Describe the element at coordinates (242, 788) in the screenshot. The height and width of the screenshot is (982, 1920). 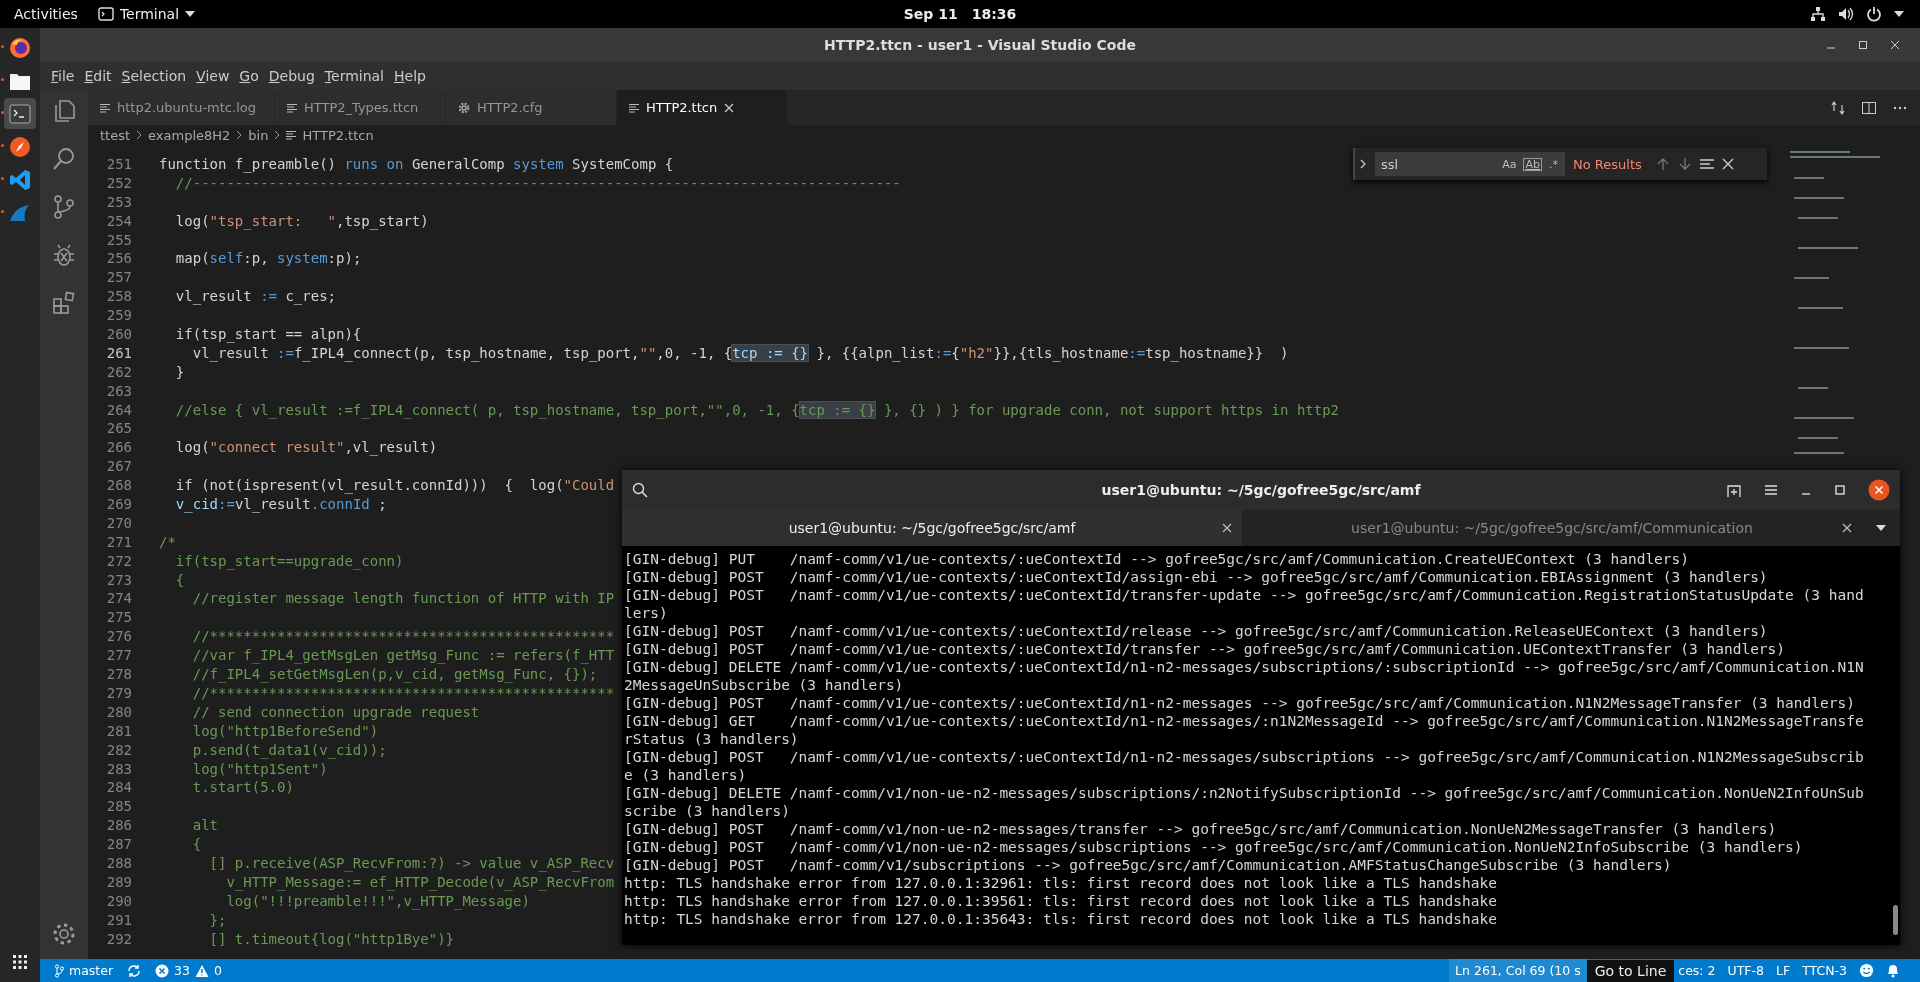
I see `code-line: t.start(5.0)` at that location.